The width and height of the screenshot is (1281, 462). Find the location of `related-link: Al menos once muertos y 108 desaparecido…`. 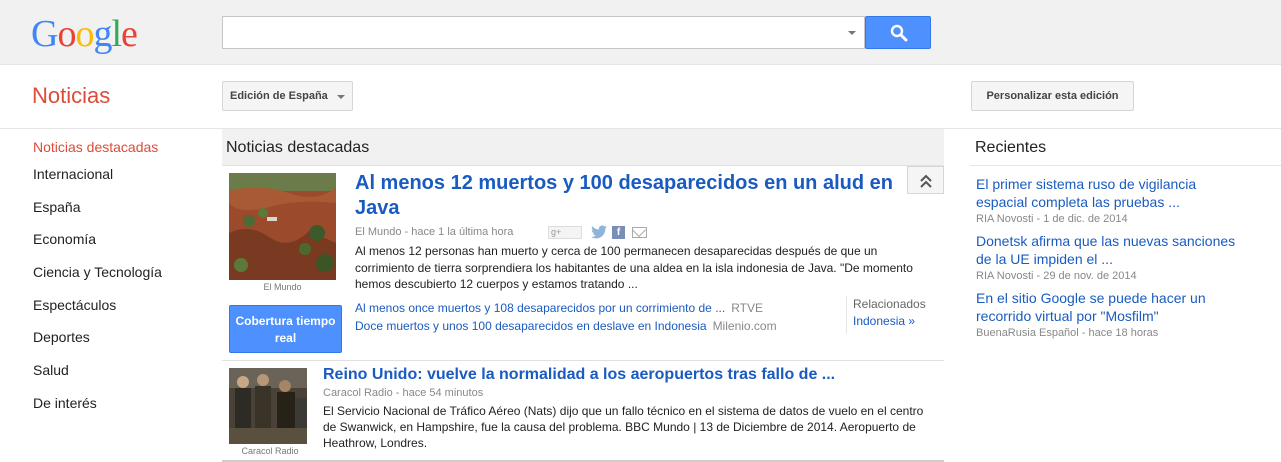

related-link: Al menos once muertos y 108 desaparecido… is located at coordinates (540, 308).